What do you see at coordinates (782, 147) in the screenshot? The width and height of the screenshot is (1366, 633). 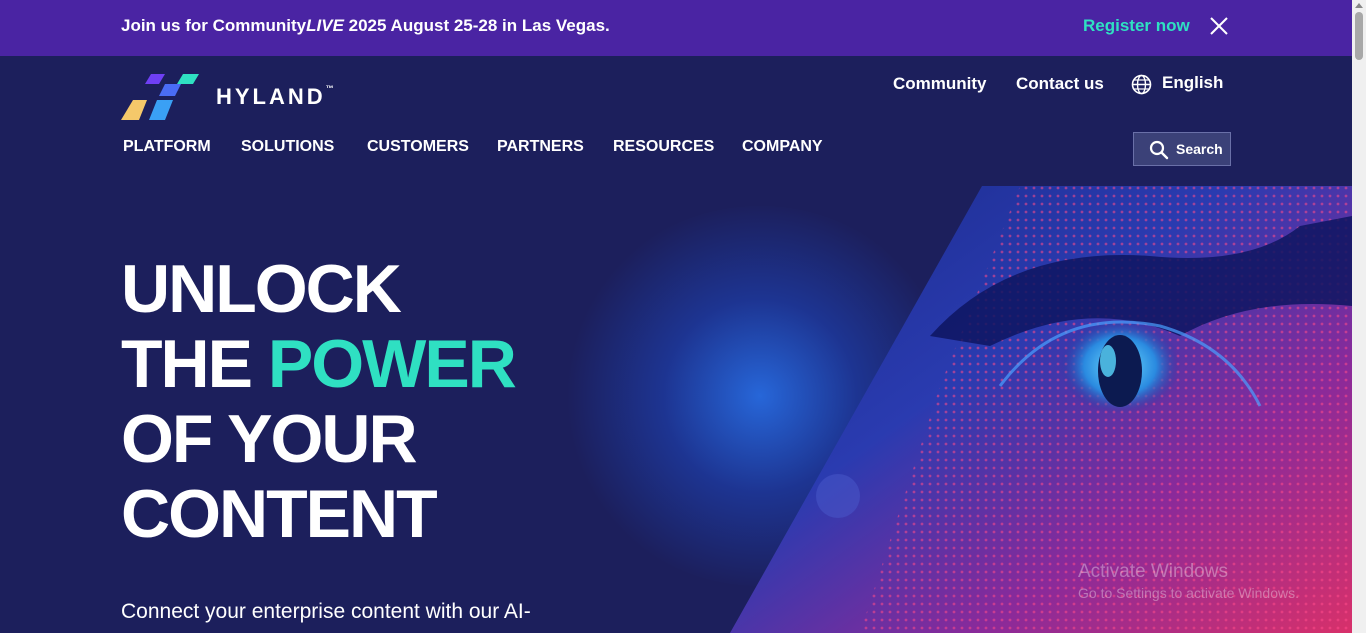 I see `nav-company: COMPANY` at bounding box center [782, 147].